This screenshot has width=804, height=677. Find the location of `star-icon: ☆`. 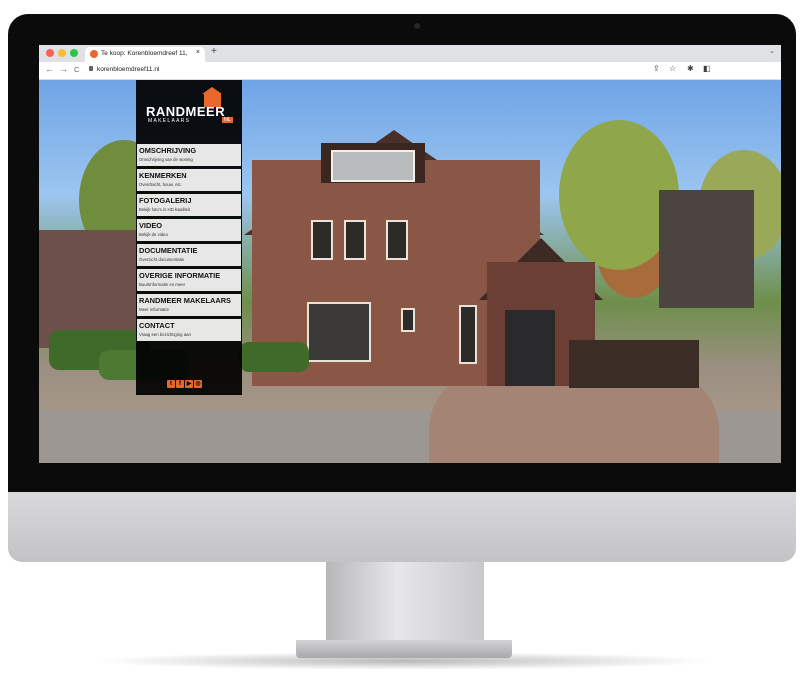

star-icon: ☆ is located at coordinates (672, 68).